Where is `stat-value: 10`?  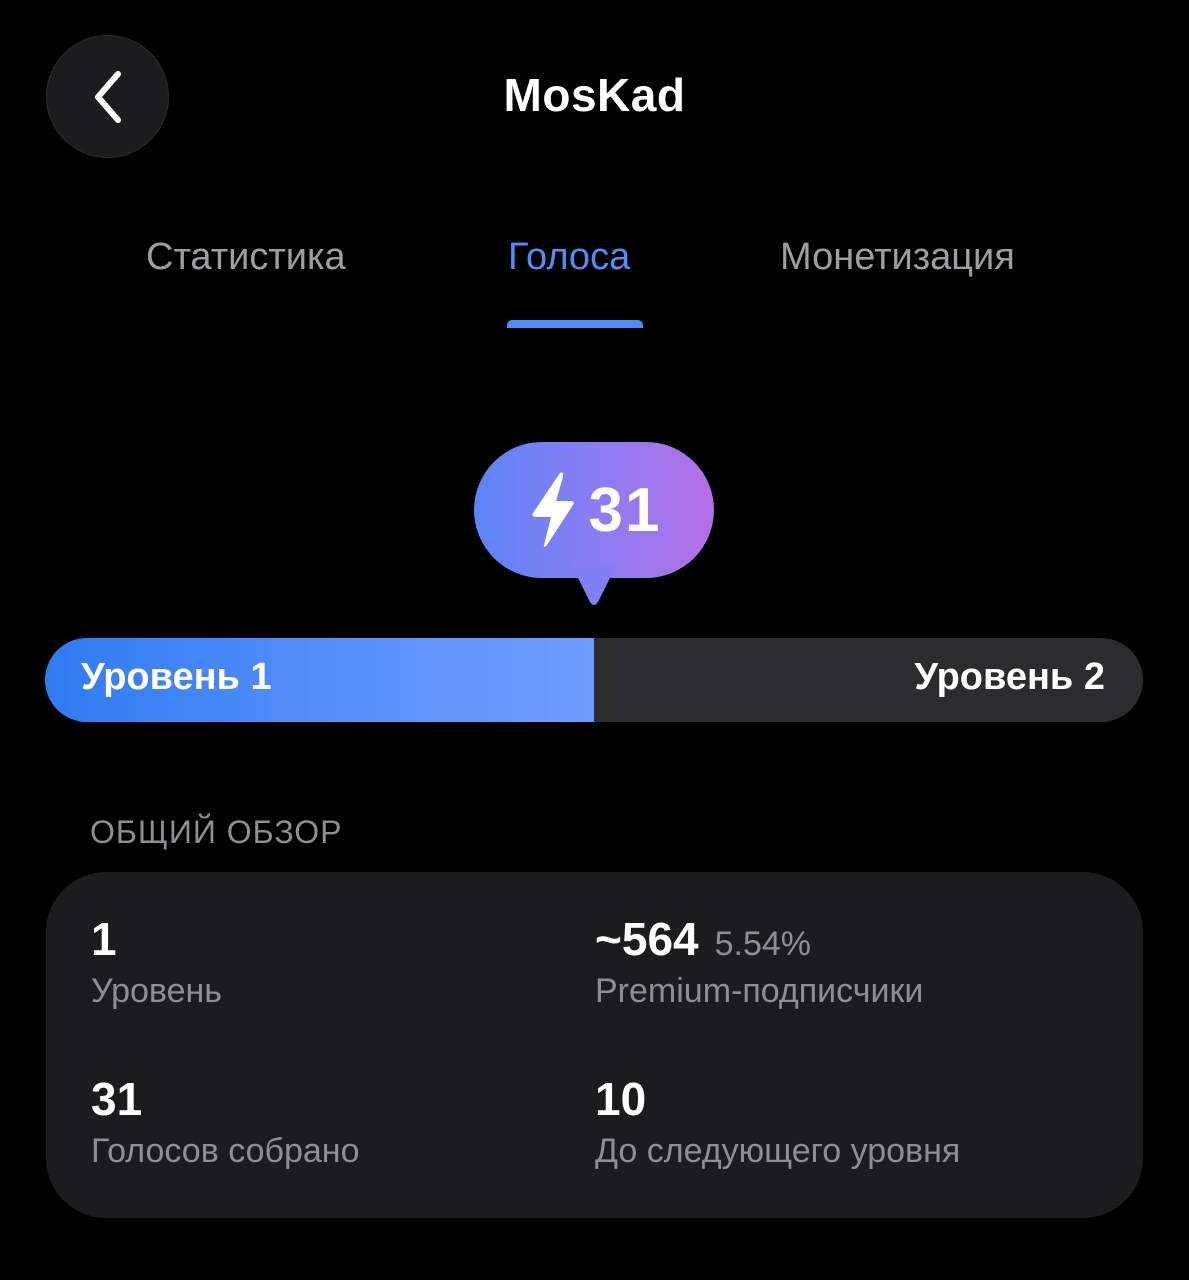
stat-value: 10 is located at coordinates (621, 1099).